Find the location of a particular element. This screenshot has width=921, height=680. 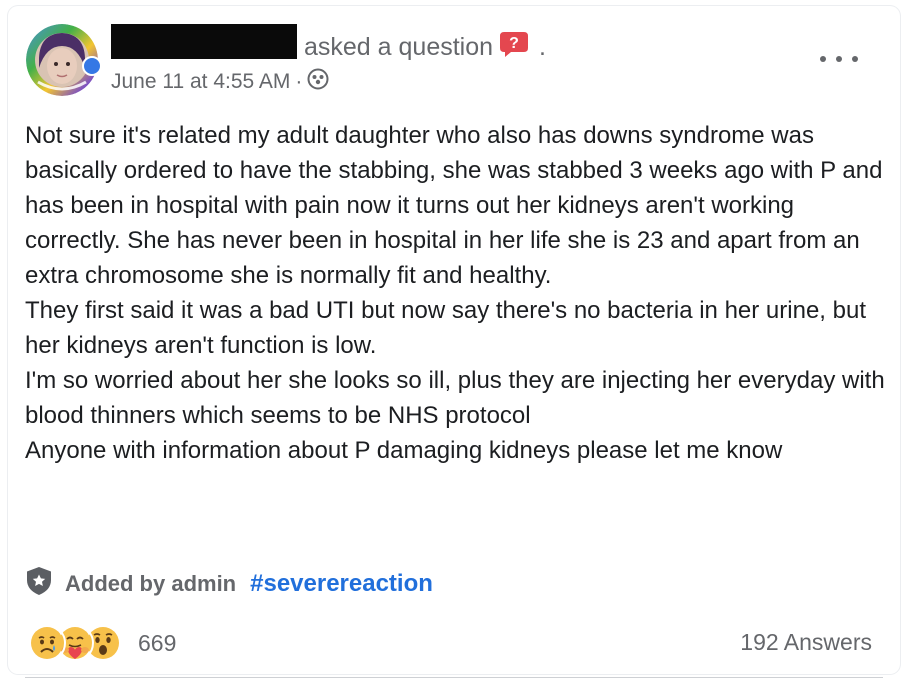

asked-question-text: asked a question is located at coordinates (399, 47).